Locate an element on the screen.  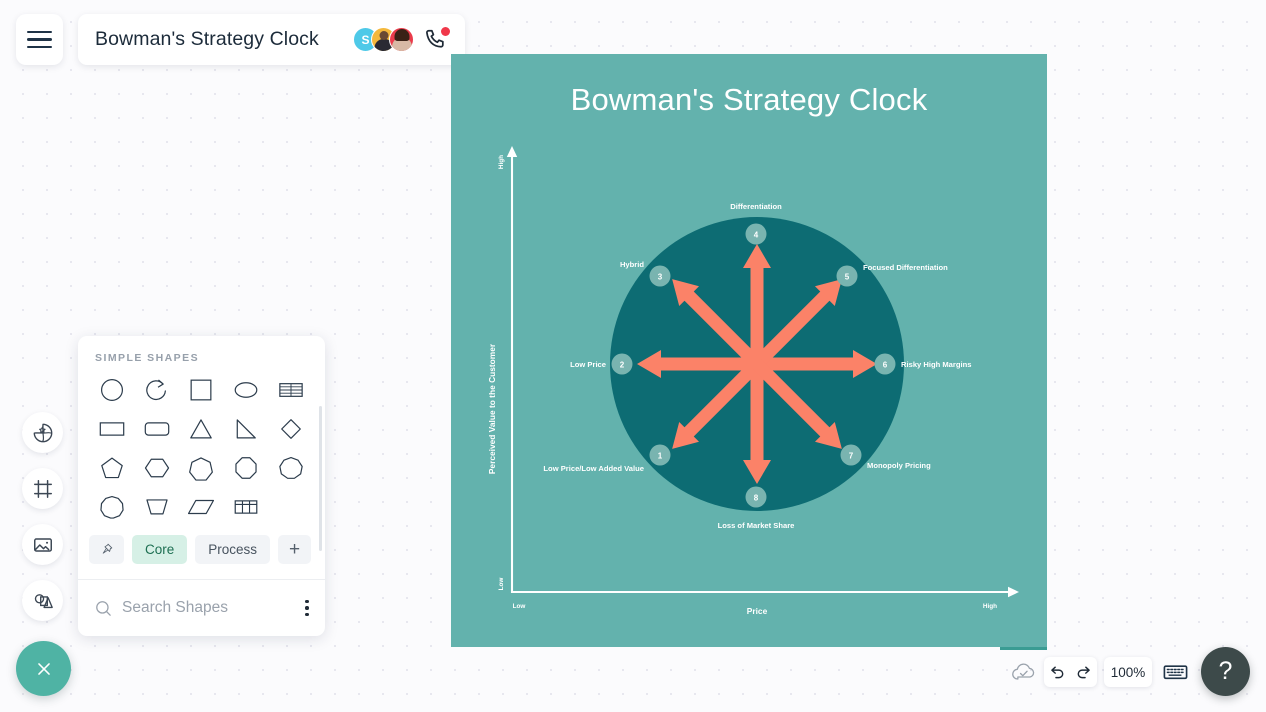
keyboard-icon is located at coordinates (1175, 672).